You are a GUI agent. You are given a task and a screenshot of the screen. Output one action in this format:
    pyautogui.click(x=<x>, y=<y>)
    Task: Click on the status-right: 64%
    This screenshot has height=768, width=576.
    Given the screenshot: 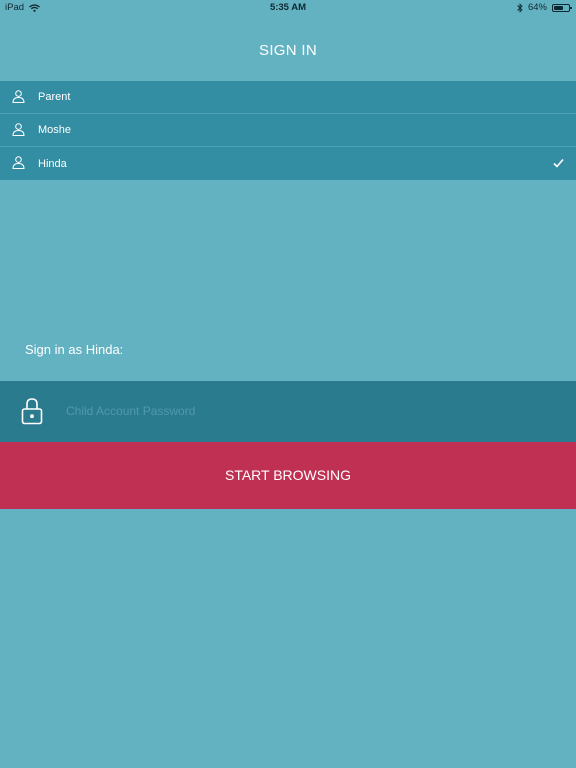 What is the action you would take?
    pyautogui.click(x=544, y=7)
    